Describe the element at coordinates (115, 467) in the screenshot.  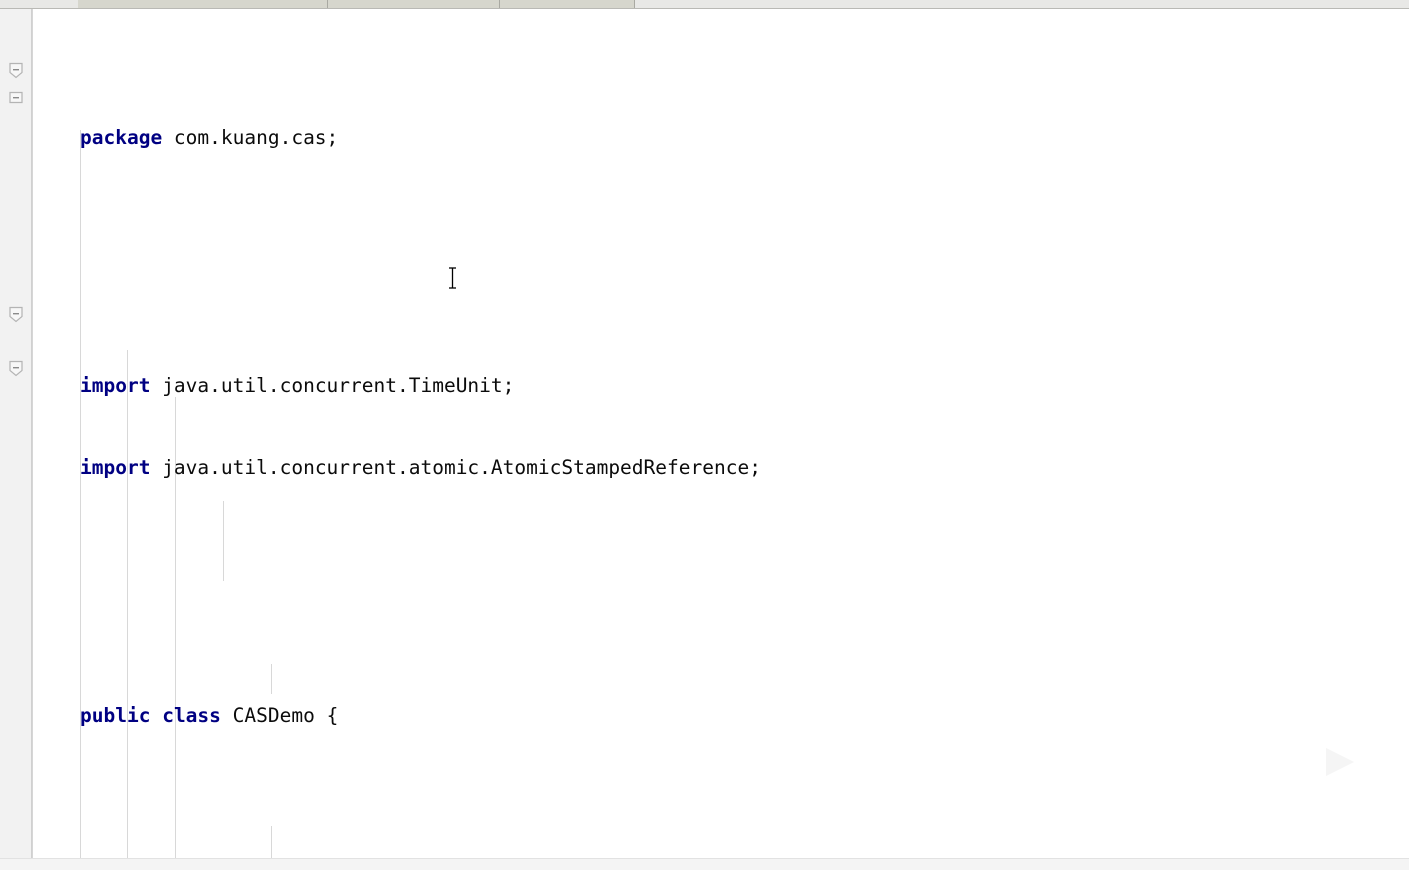
I see `keyword-import-2: import` at that location.